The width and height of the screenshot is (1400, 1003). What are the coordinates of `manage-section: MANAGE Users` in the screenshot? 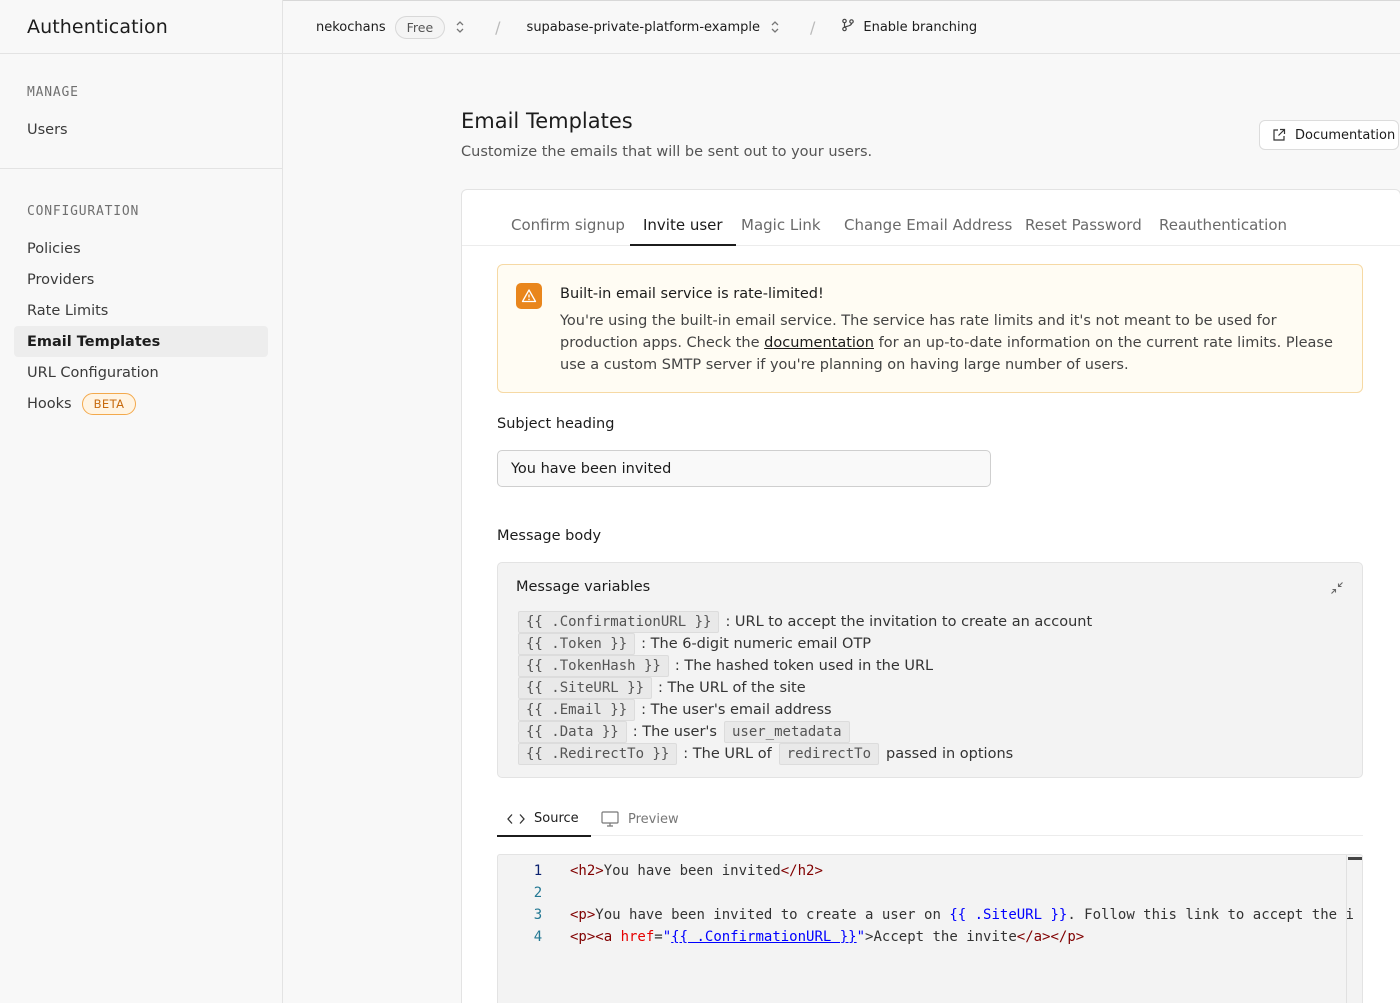 It's located at (141, 111).